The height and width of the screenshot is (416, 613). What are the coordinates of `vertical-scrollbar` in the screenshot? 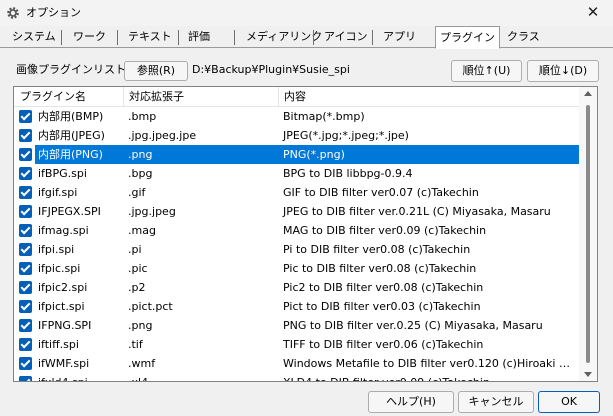 It's located at (588, 234).